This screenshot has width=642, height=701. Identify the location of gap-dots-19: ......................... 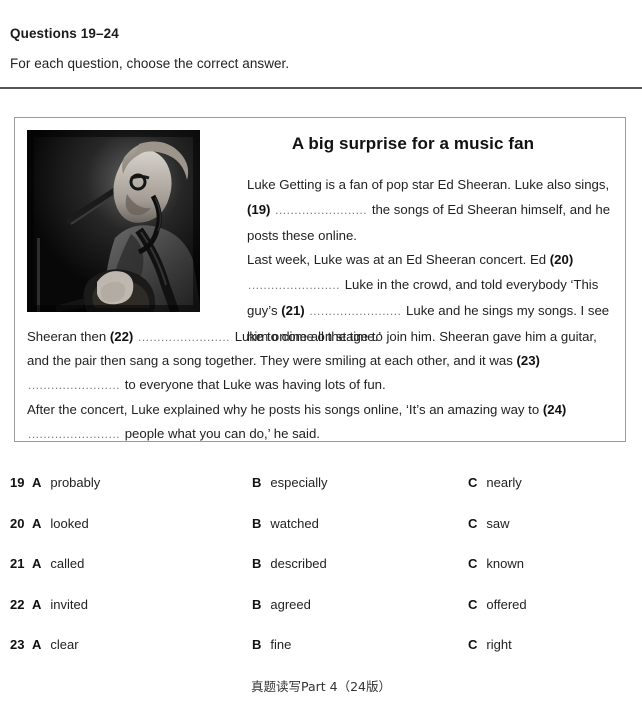
(321, 210).